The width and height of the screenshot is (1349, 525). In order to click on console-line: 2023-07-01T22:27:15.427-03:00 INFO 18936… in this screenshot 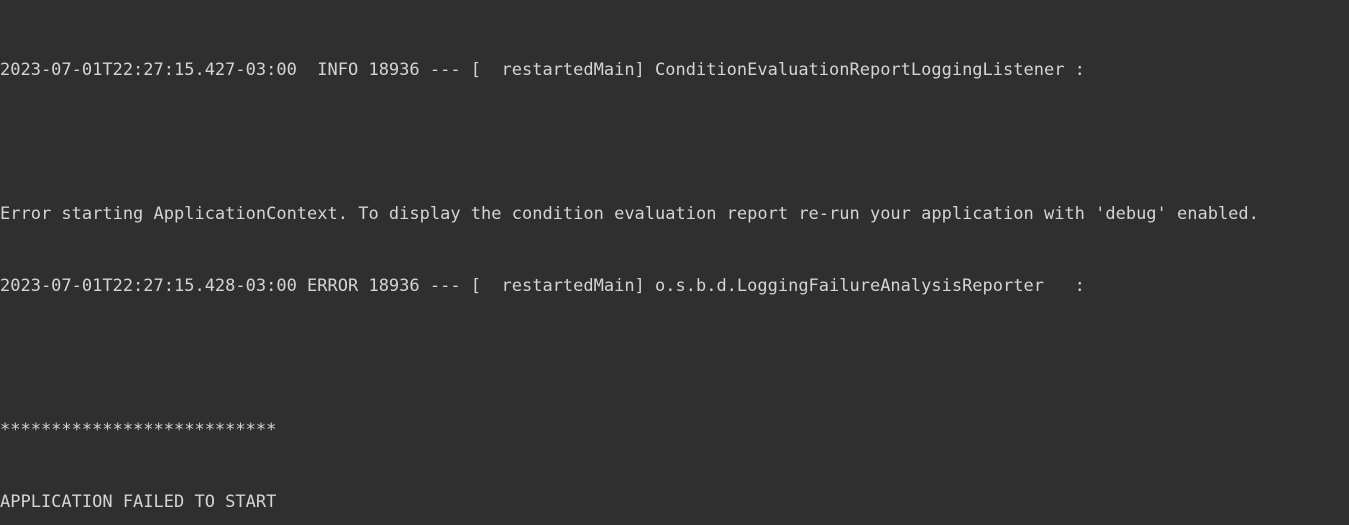, I will do `click(542, 70)`.